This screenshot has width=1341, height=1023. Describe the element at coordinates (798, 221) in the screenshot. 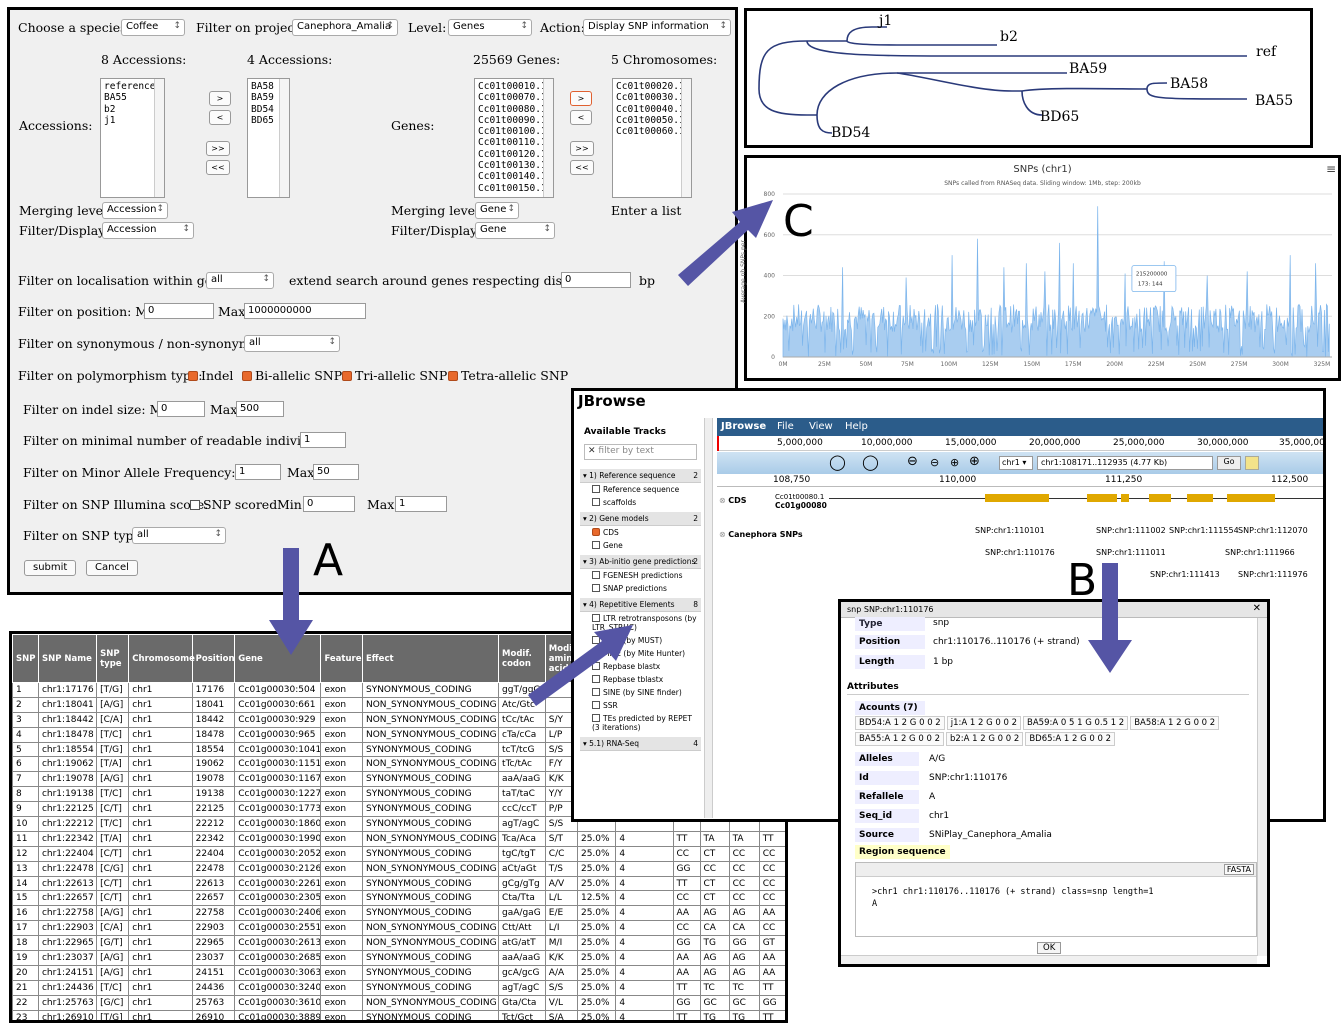

I see `label-c: C` at that location.